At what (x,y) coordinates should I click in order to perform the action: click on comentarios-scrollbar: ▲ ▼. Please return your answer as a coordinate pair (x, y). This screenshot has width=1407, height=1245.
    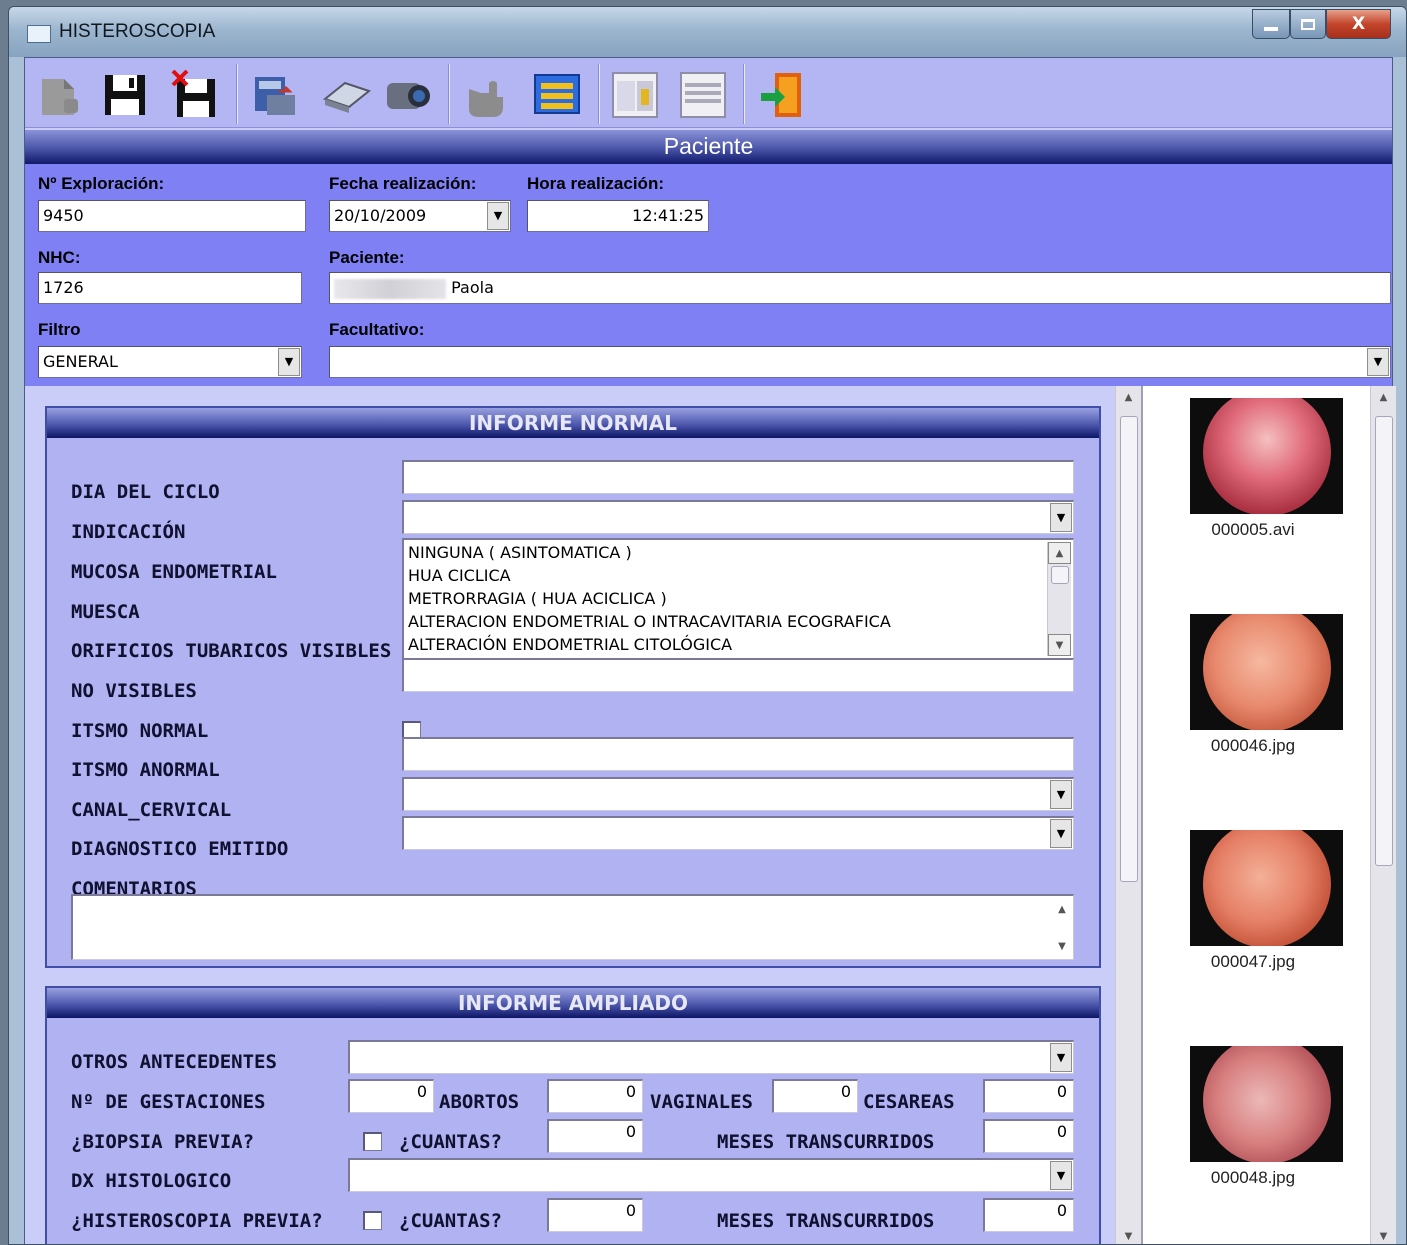
    Looking at the image, I should click on (1062, 927).